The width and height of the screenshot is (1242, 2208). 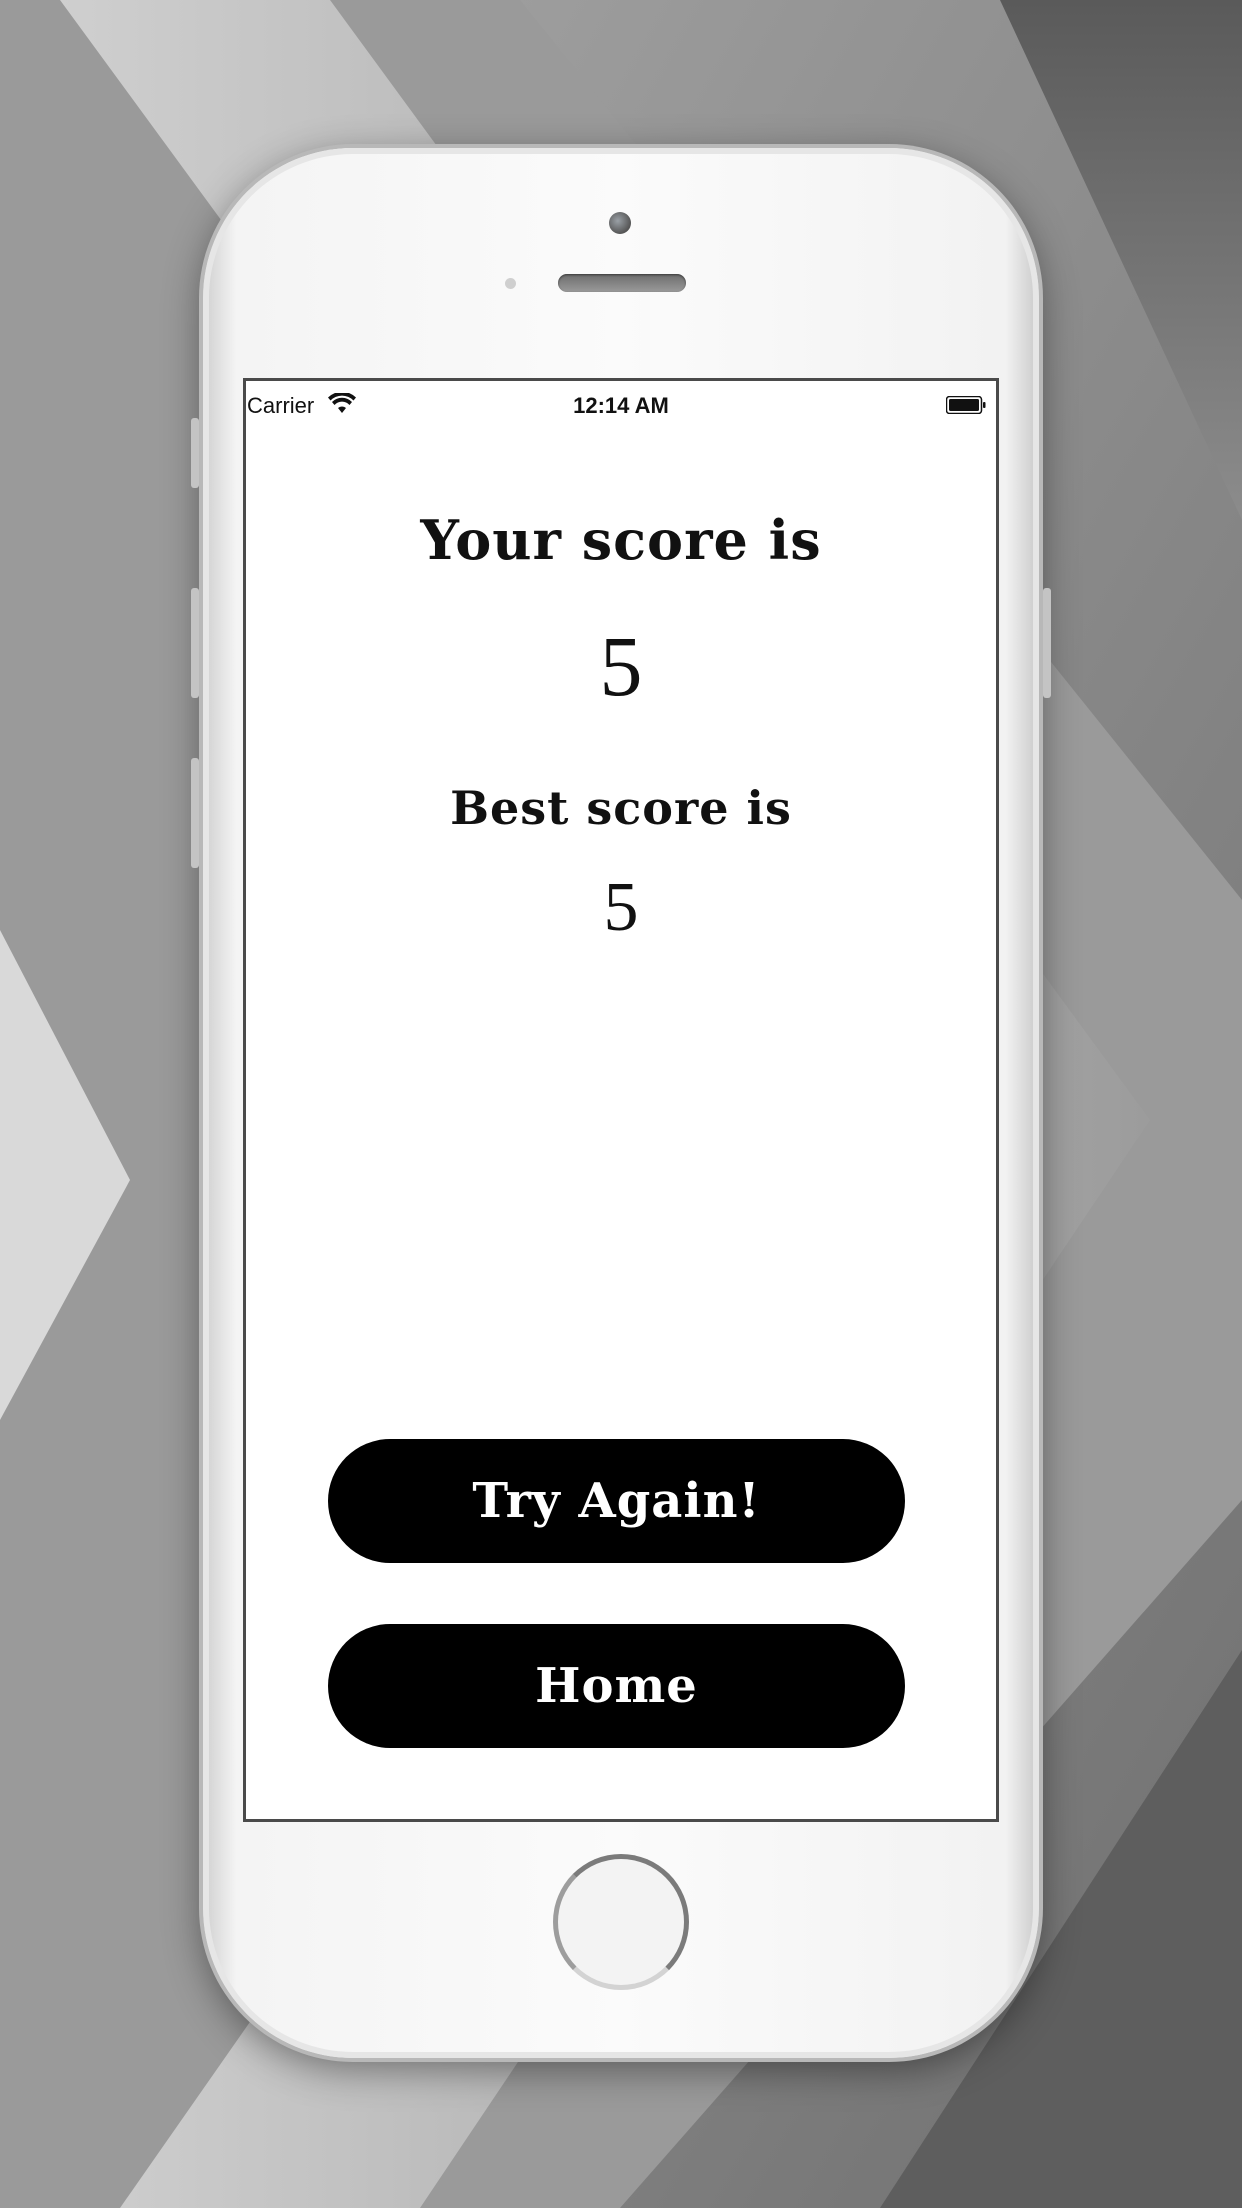 What do you see at coordinates (1047, 643) in the screenshot?
I see `power-button` at bounding box center [1047, 643].